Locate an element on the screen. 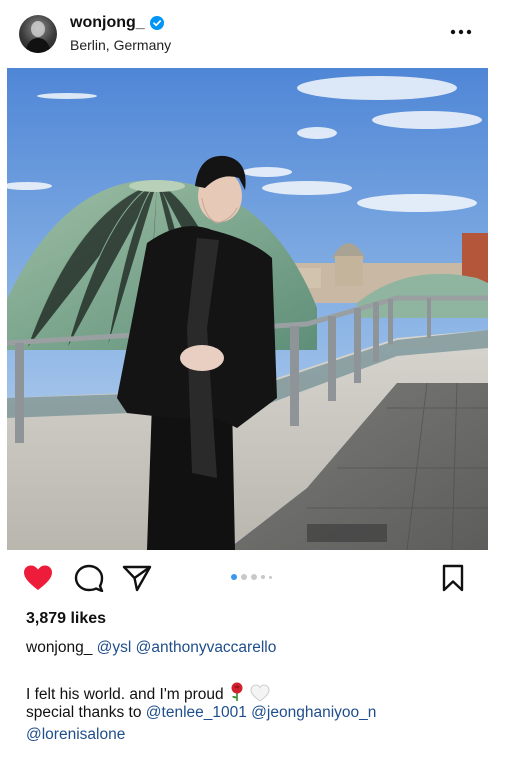 Image resolution: width=509 pixels, height=760 pixels. heart-icon is located at coordinates (38, 578).